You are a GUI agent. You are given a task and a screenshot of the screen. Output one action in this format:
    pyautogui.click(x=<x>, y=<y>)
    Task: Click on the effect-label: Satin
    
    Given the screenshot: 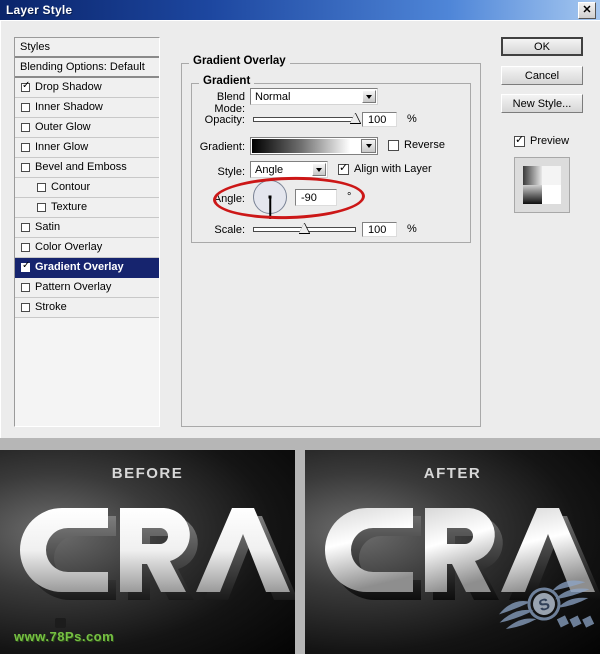 What is the action you would take?
    pyautogui.click(x=48, y=227)
    